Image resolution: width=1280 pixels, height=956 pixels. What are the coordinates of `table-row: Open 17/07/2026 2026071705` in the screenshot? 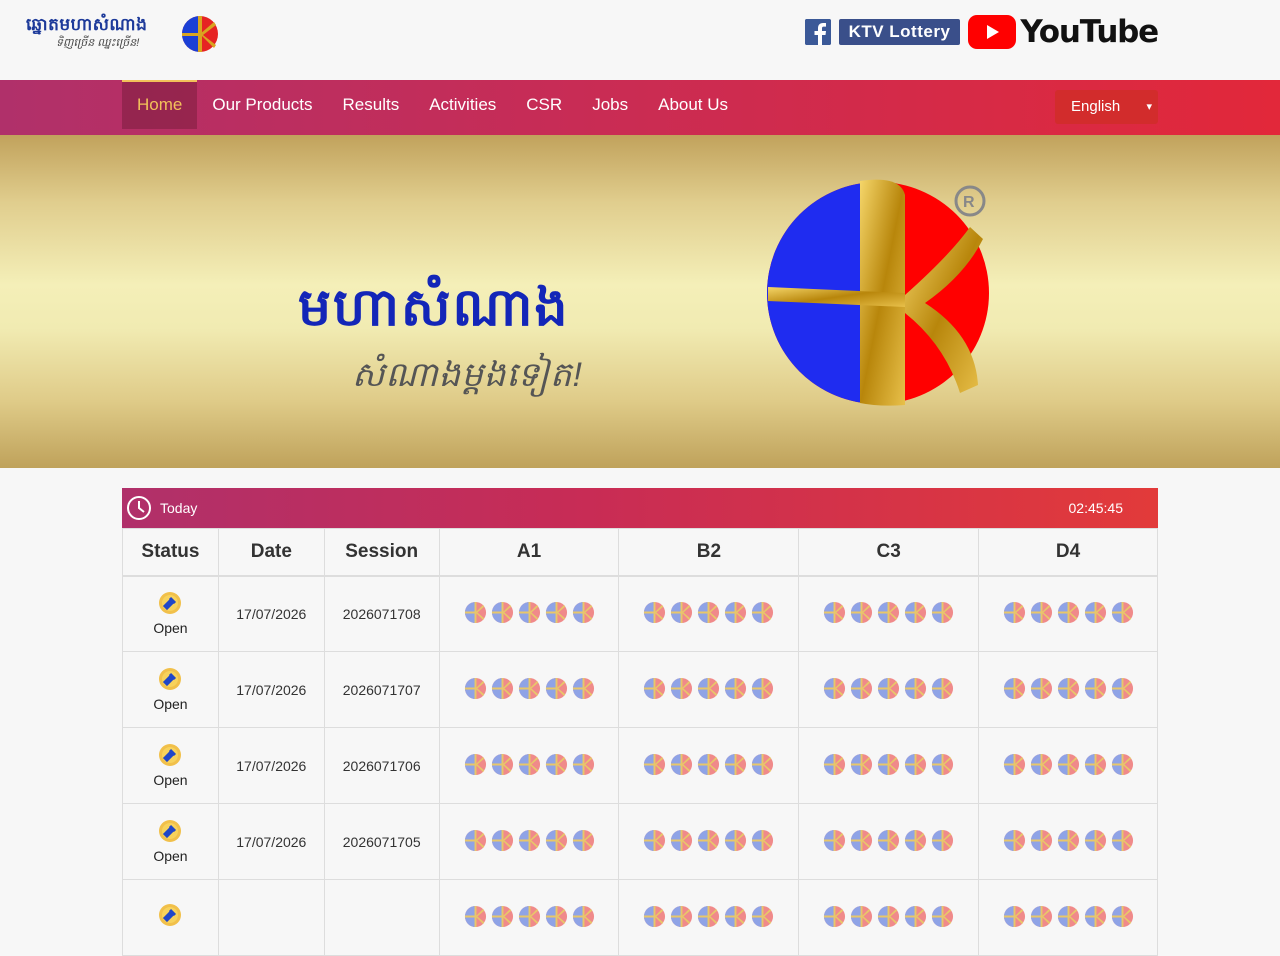 It's located at (640, 841).